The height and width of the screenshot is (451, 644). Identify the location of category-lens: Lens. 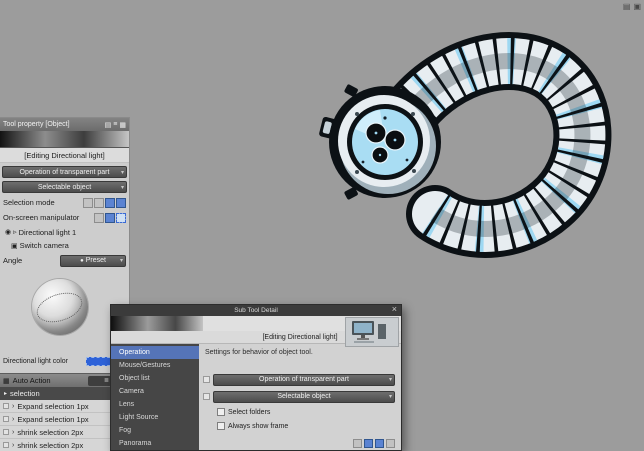
(155, 404).